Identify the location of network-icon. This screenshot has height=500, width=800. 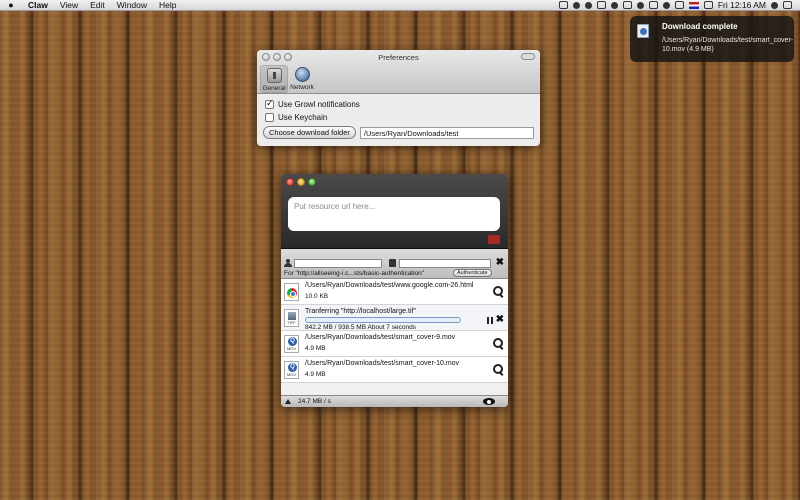
(302, 74).